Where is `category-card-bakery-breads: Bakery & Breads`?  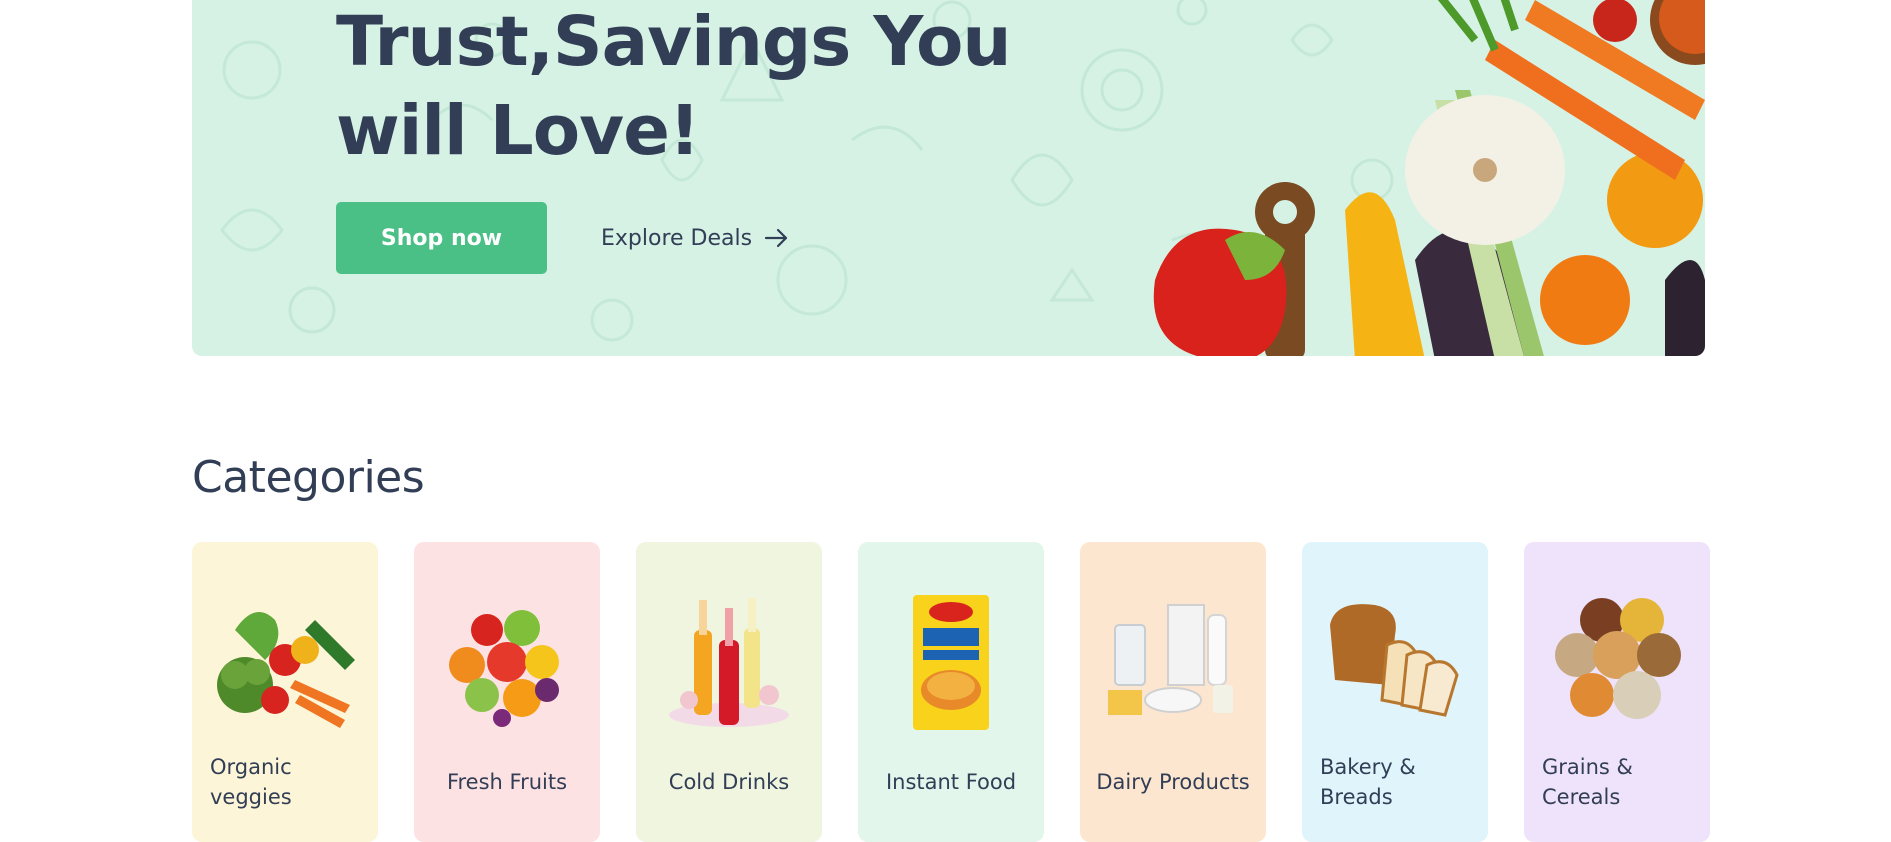
category-card-bakery-breads: Bakery & Breads is located at coordinates (1395, 692).